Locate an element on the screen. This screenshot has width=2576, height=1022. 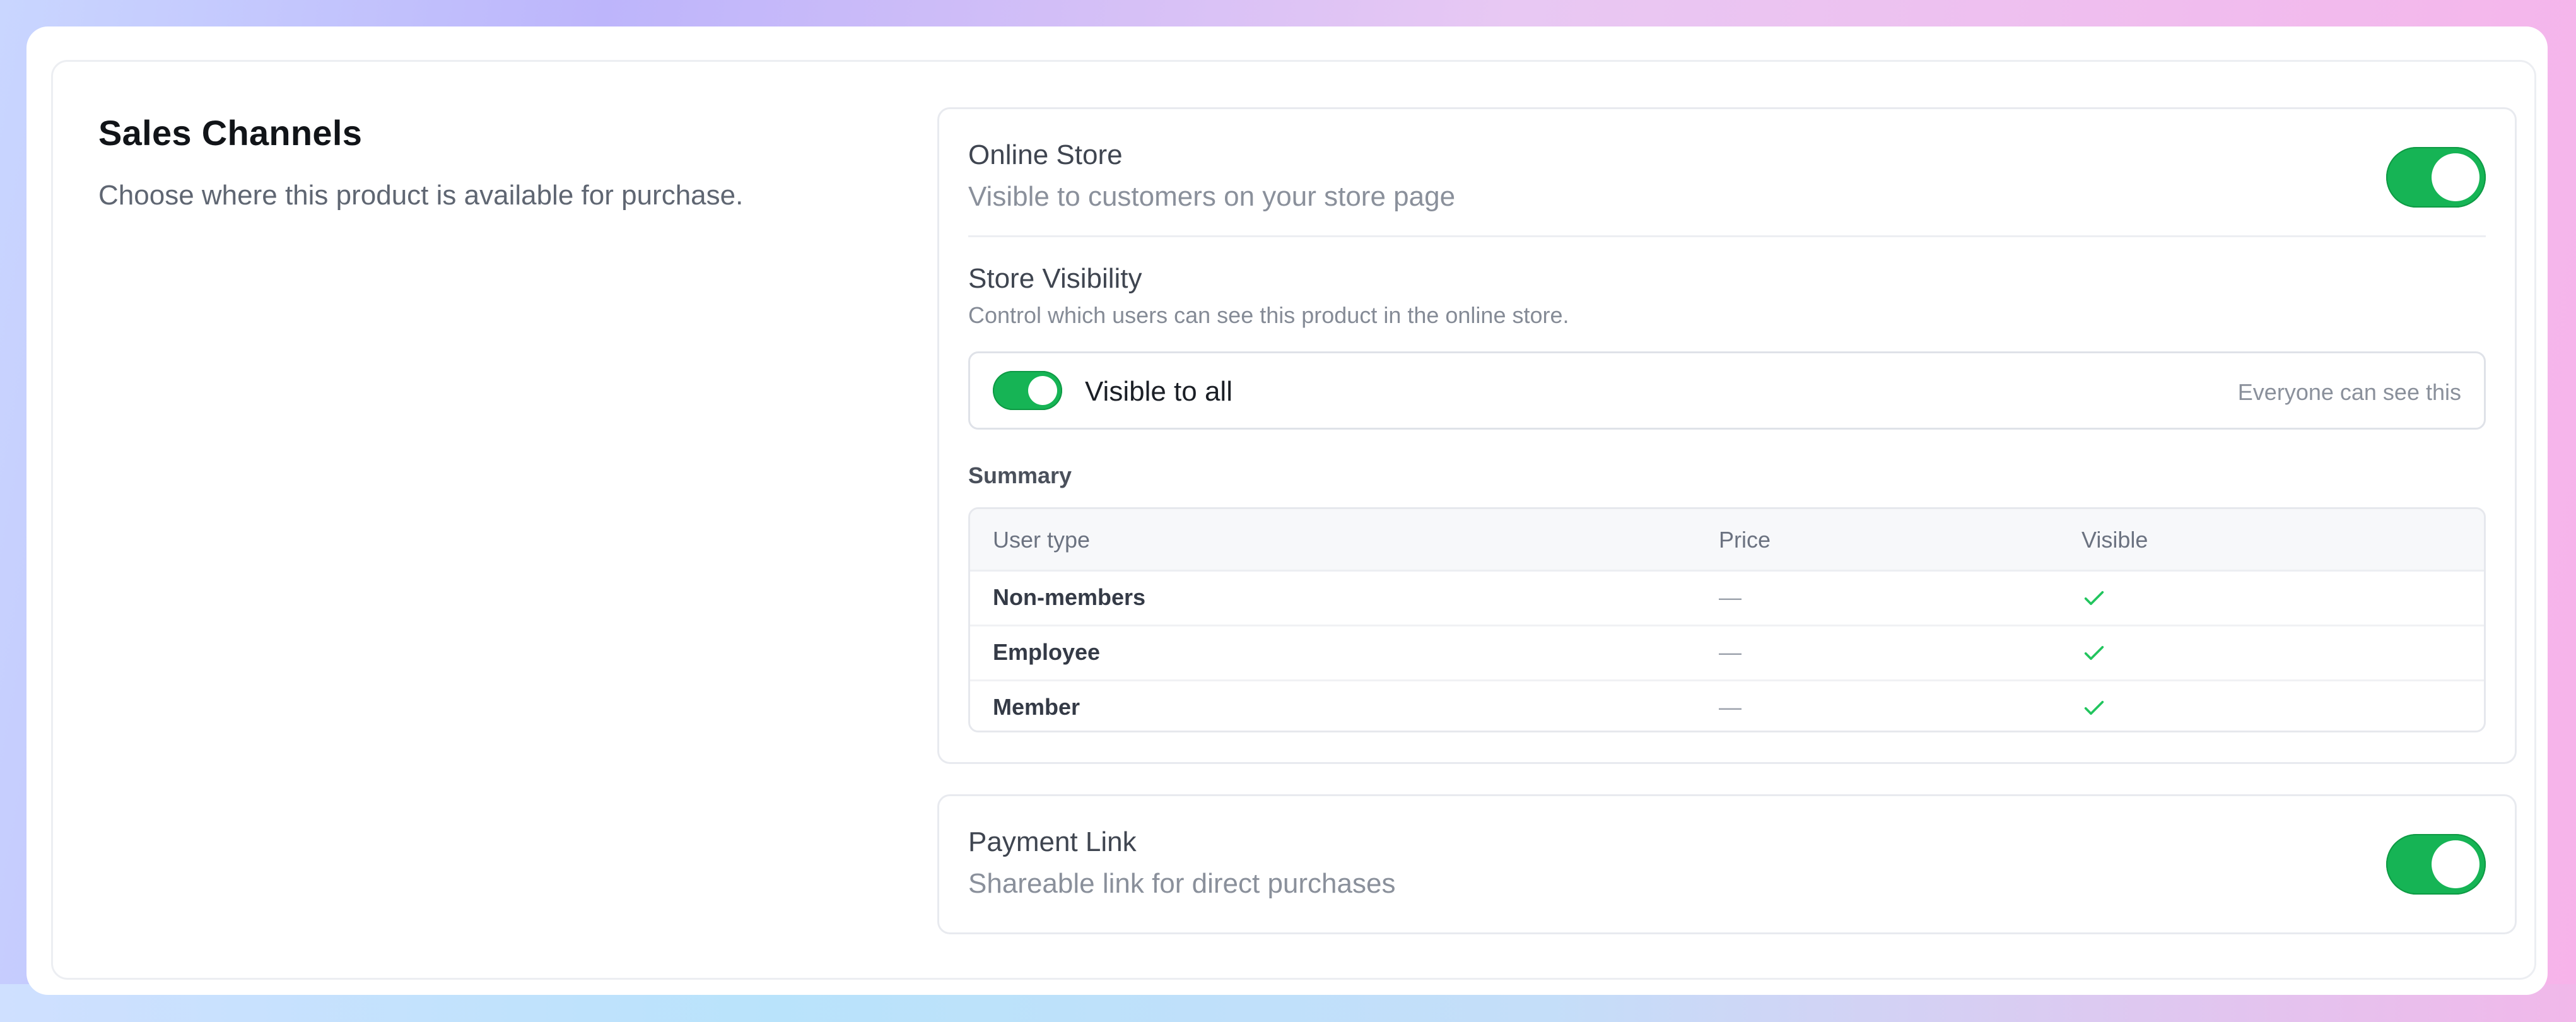
online-store-subtitle: Visible to customers on your store page is located at coordinates (1212, 196).